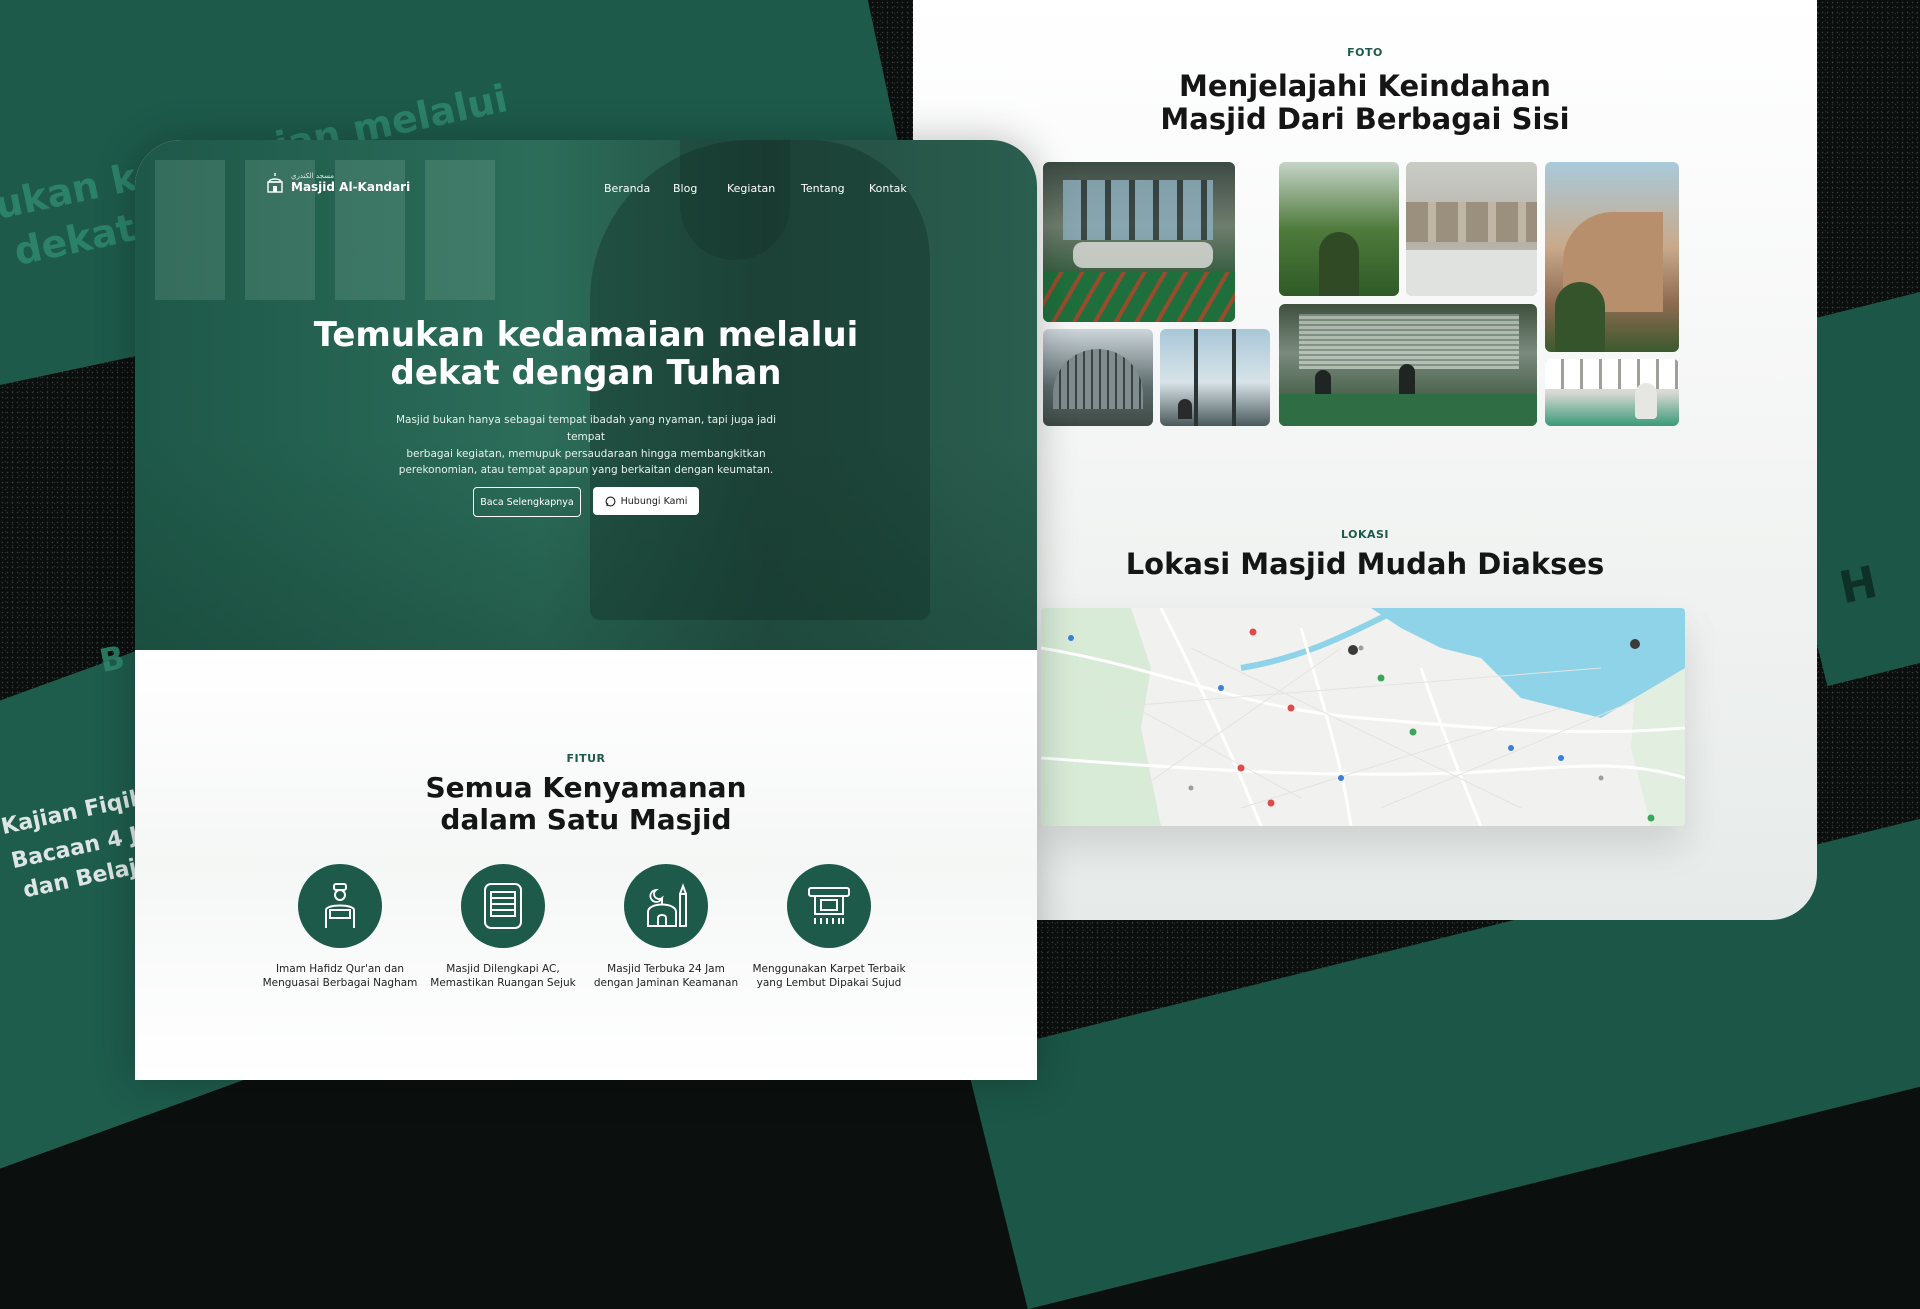 The height and width of the screenshot is (1309, 1920). What do you see at coordinates (1365, 52) in the screenshot?
I see `photos-eyebrow: FOTO` at bounding box center [1365, 52].